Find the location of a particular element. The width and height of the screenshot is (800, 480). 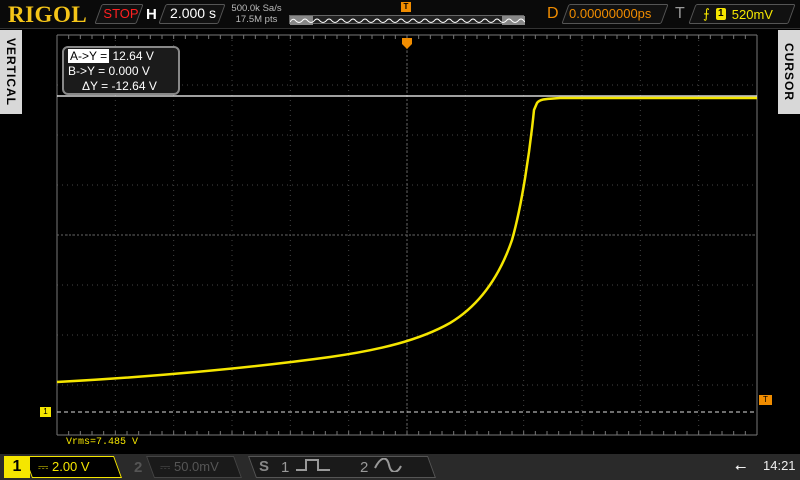

cursor-delta-value: -12.64 V is located at coordinates (134, 86).